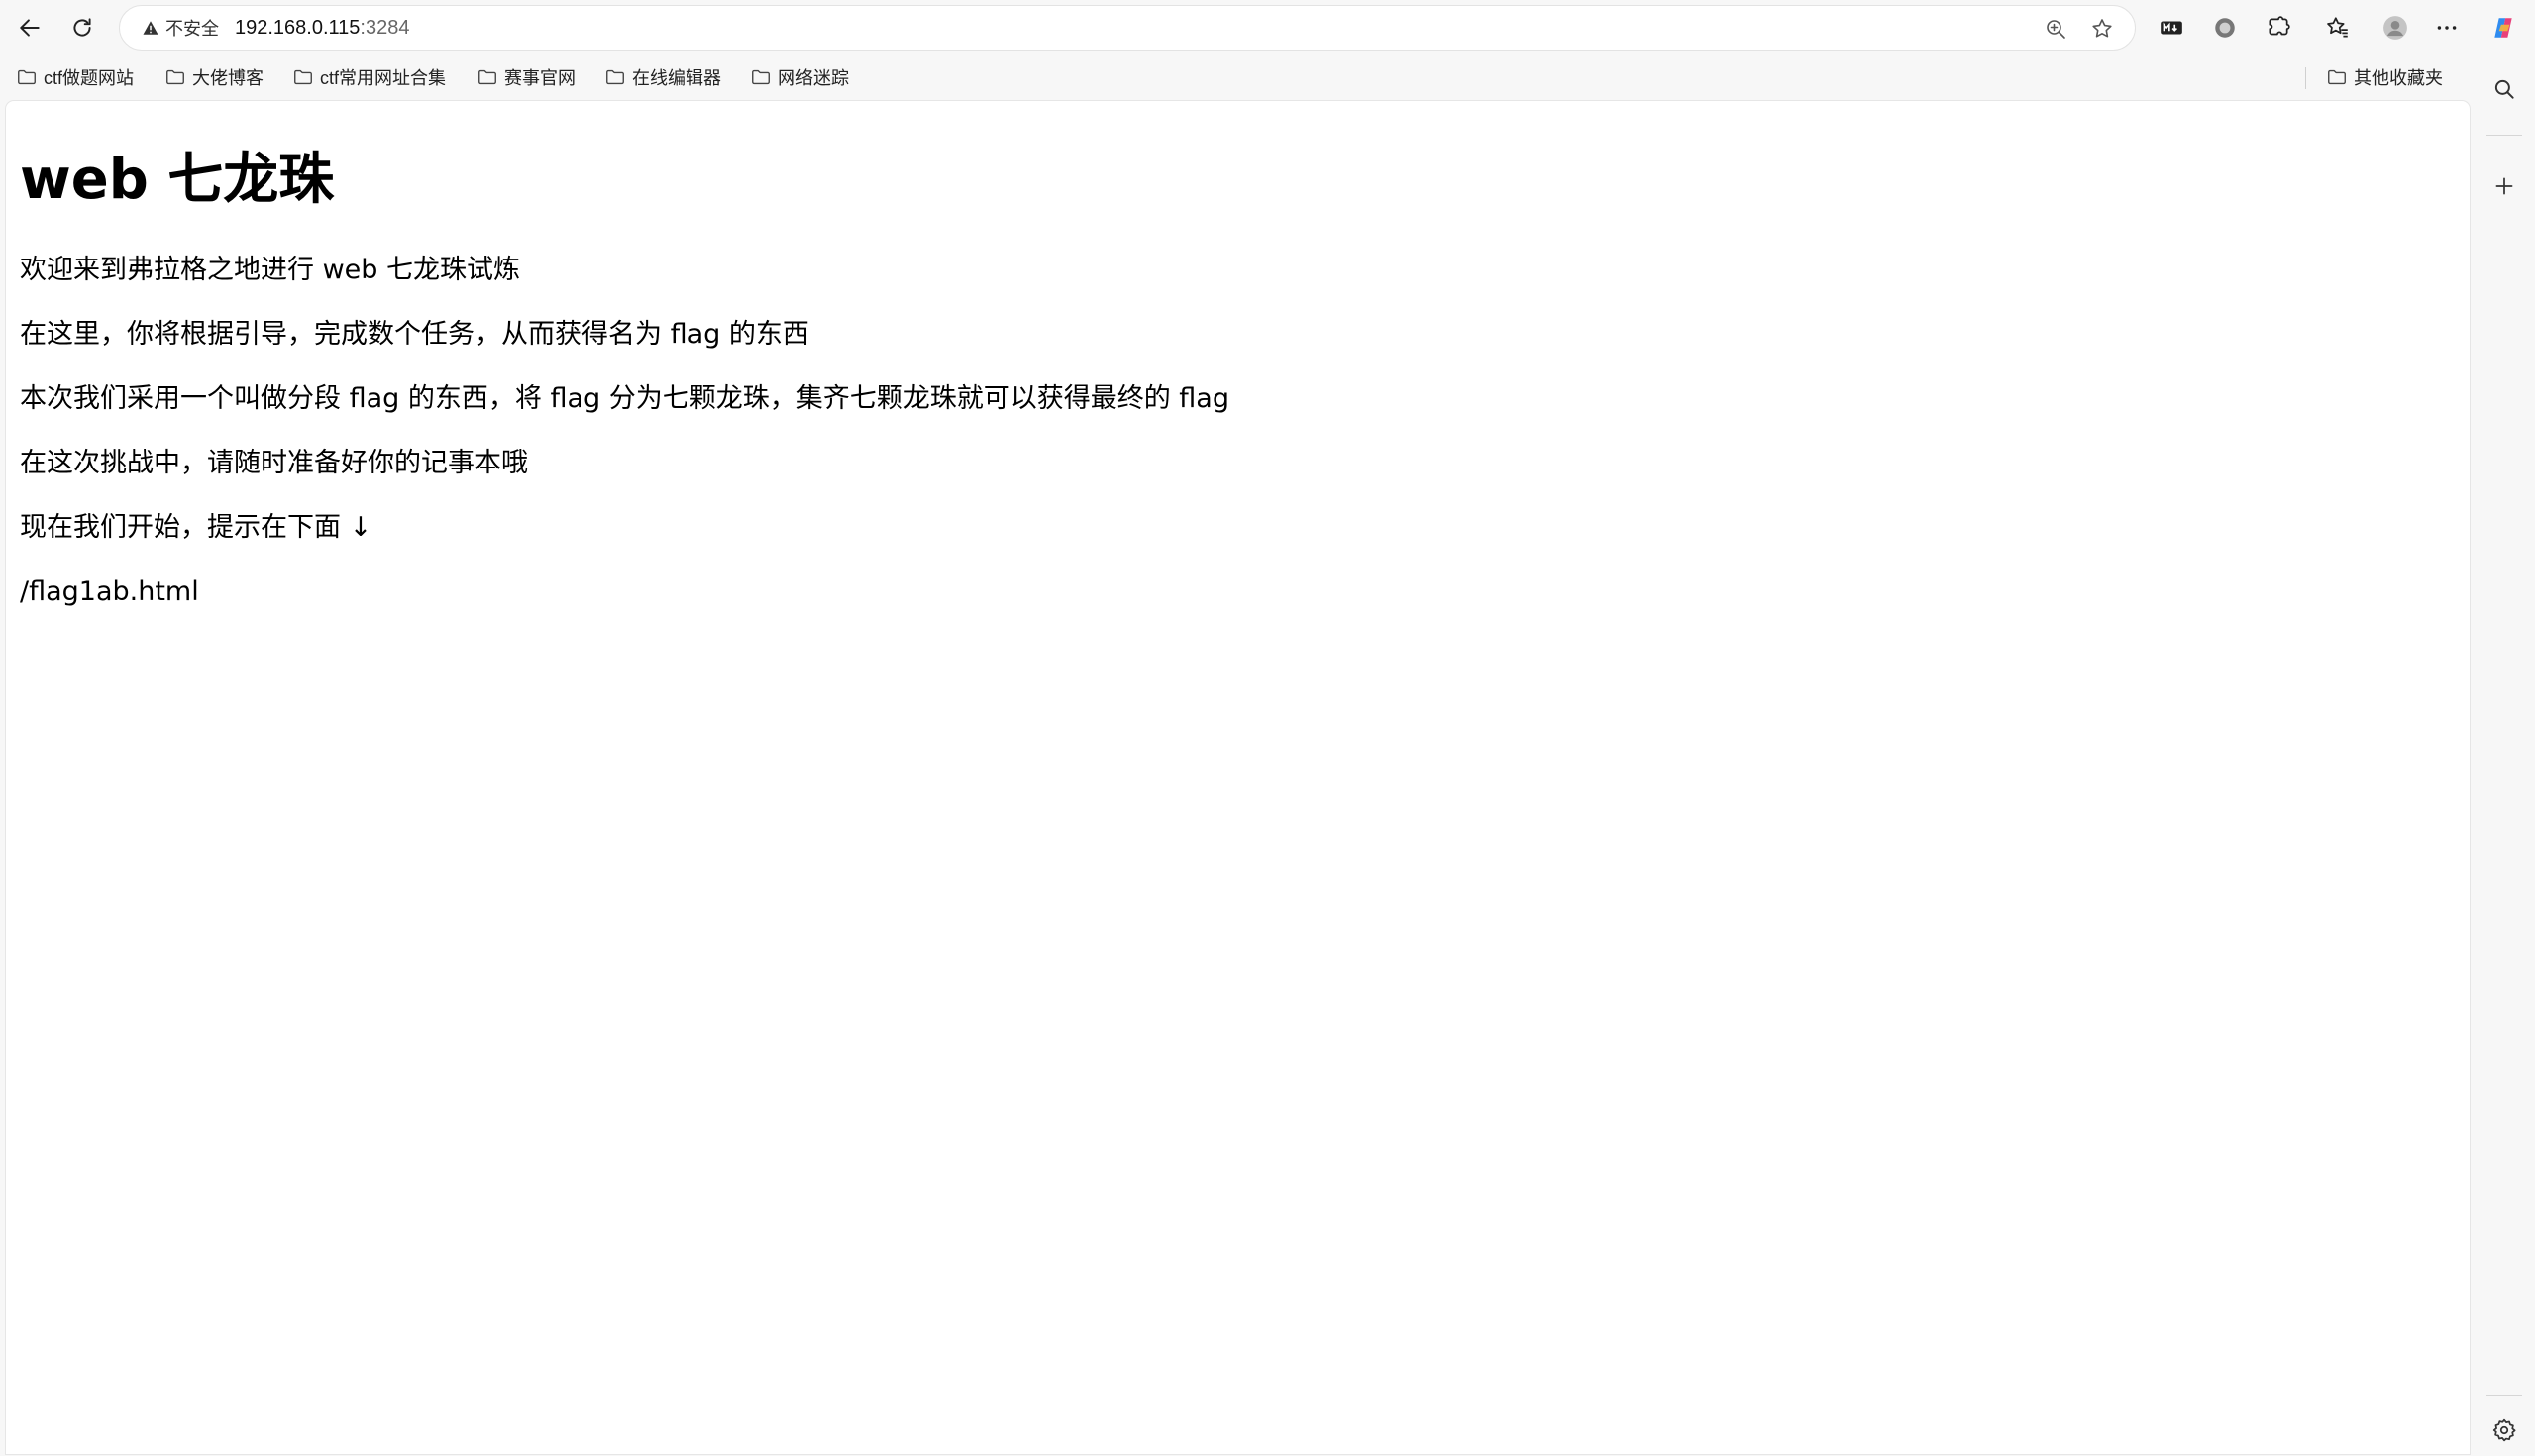  Describe the element at coordinates (82, 28) in the screenshot. I see `refresh-icon` at that location.